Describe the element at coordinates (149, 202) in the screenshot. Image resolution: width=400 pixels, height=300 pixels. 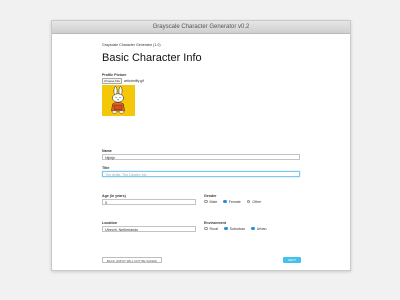
I see `age-input: 5` at that location.